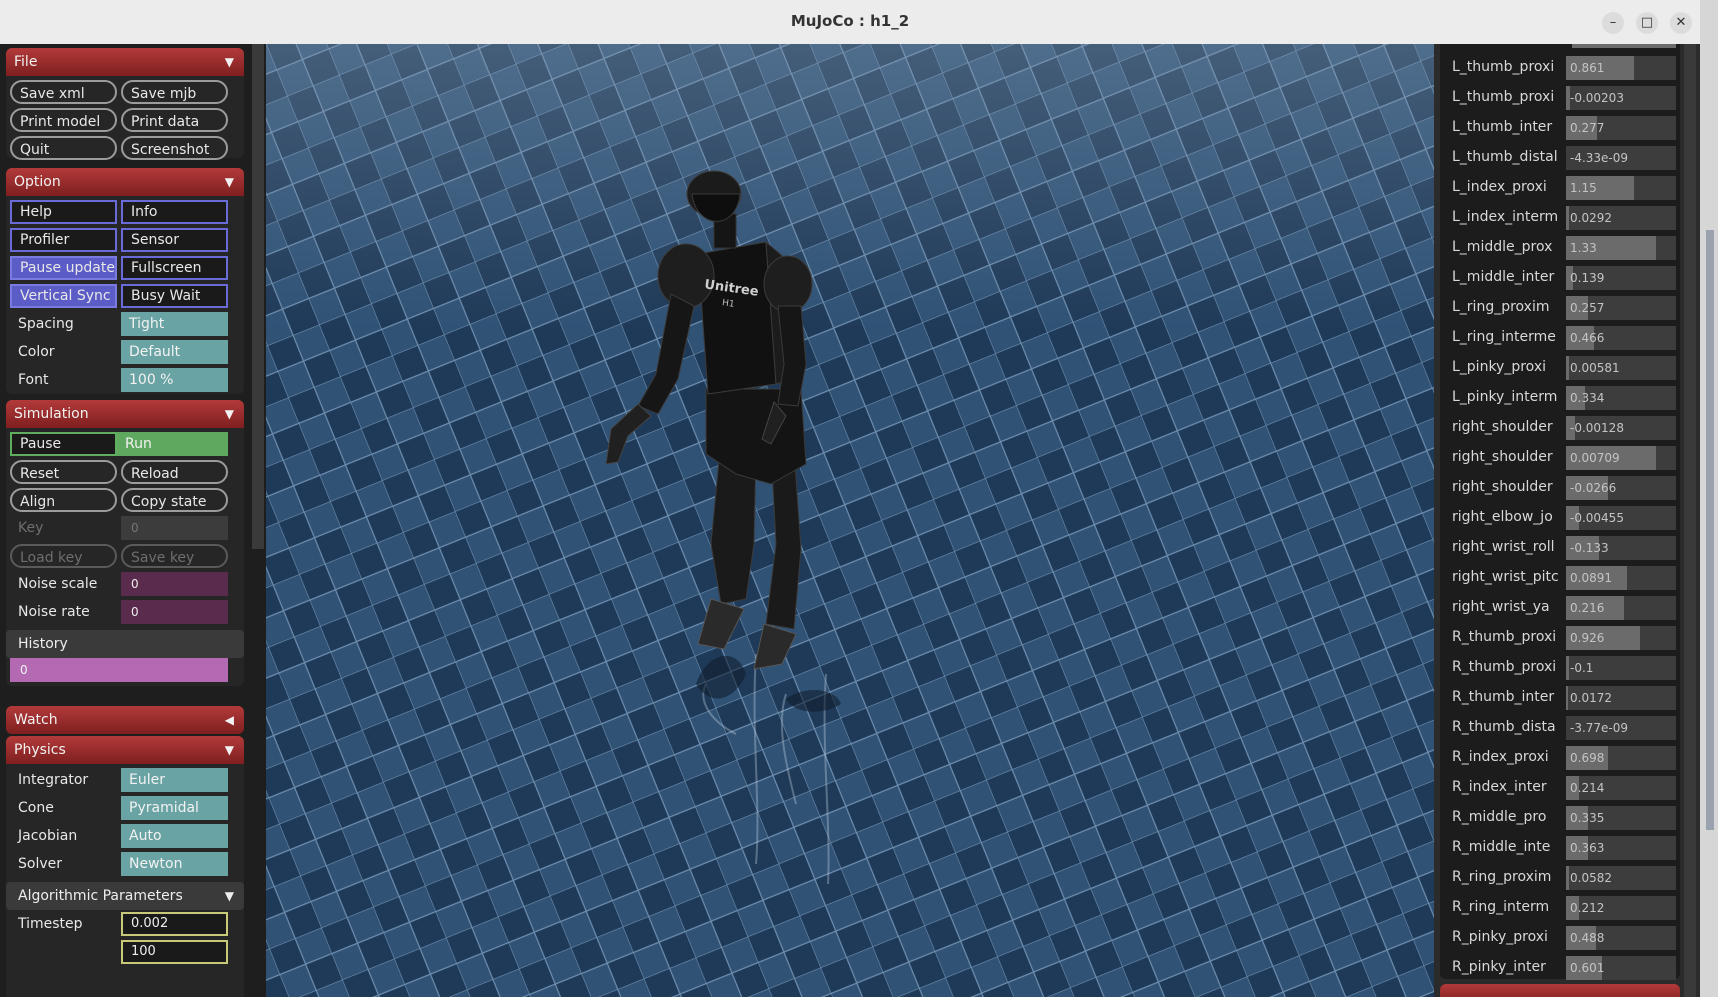 This screenshot has width=1718, height=997. I want to click on load-key-button: Load key, so click(63, 556).